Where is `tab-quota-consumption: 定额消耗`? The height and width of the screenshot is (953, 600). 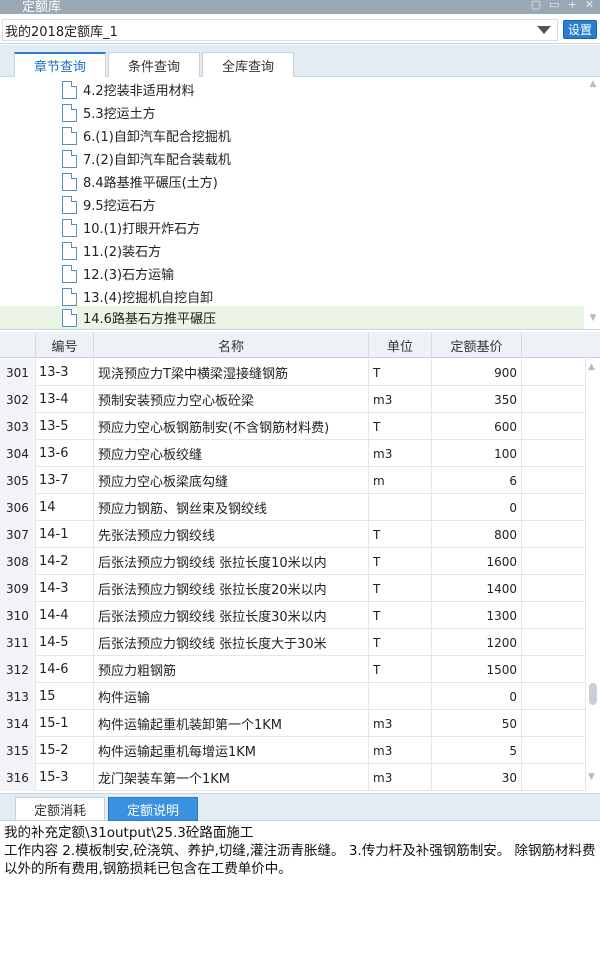
tab-quota-consumption: 定额消耗 is located at coordinates (60, 809).